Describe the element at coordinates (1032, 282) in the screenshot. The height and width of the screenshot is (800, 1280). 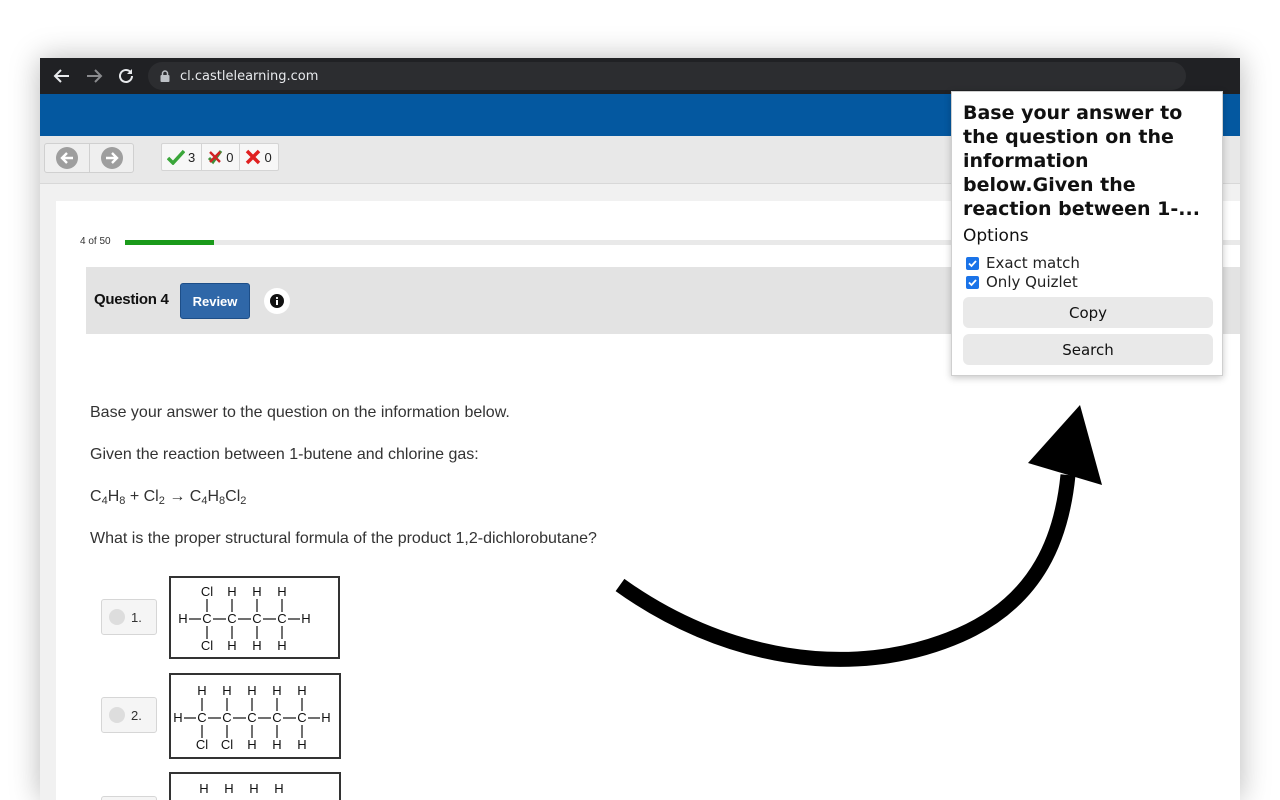
I see `only-quizlet-label: Only Quizlet` at that location.